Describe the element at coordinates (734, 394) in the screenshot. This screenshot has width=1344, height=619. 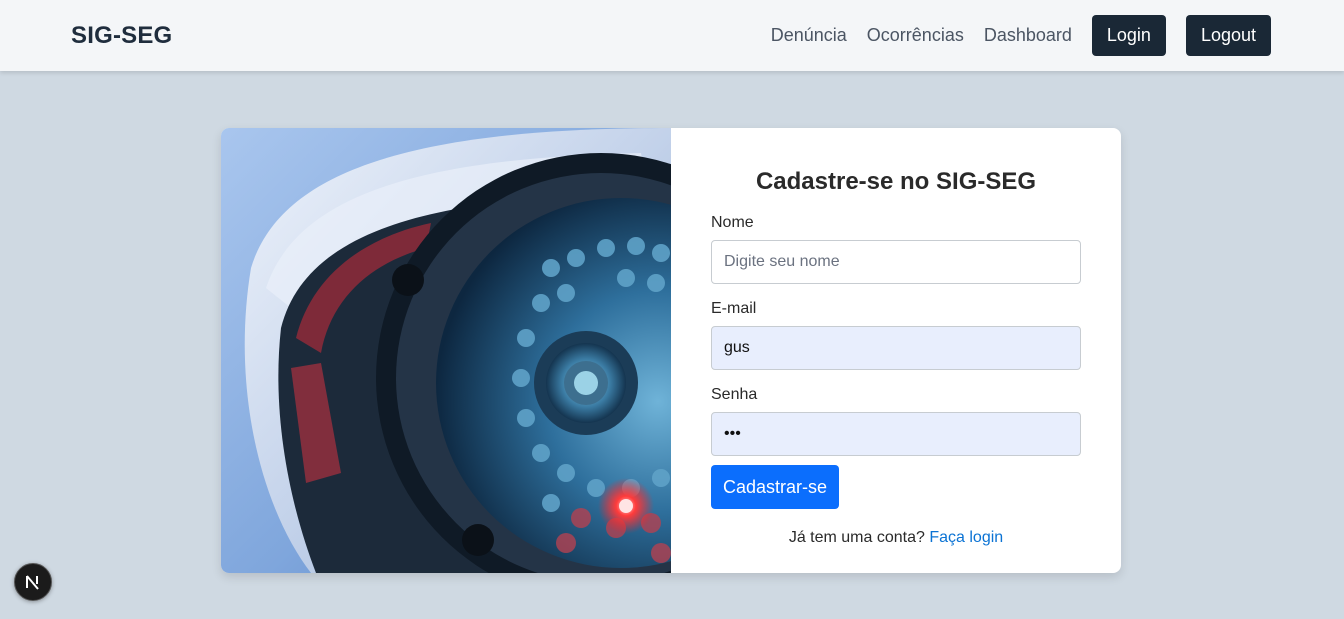
I see `password-label: Senha` at that location.